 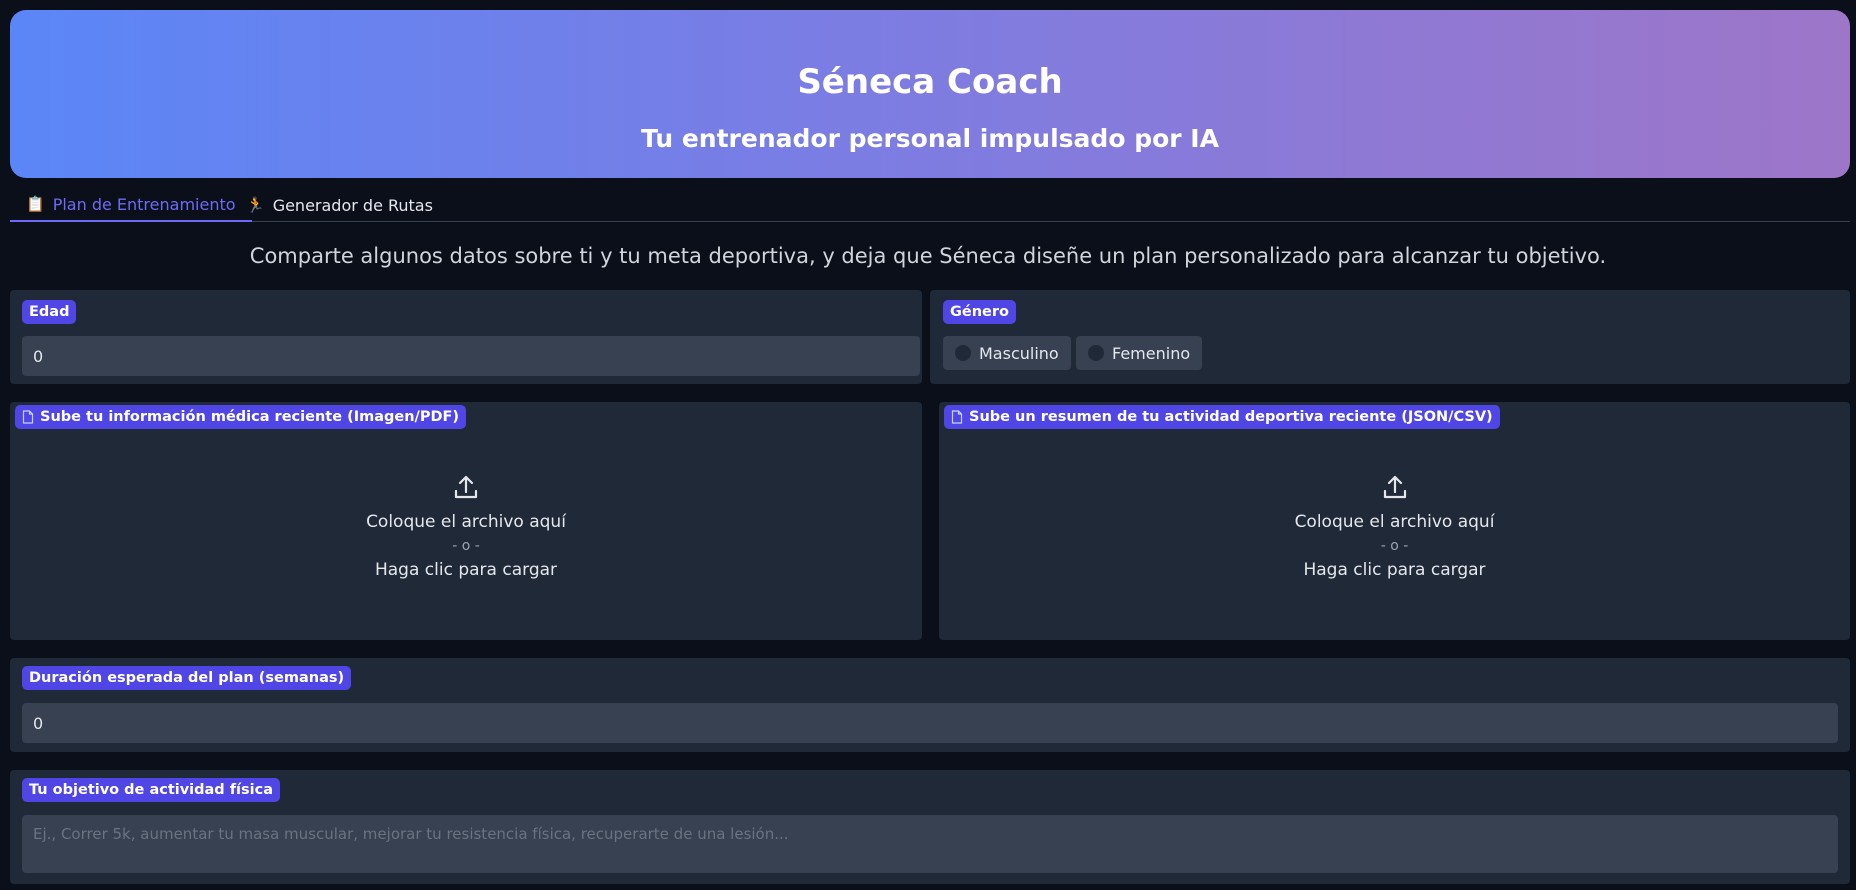 I want to click on tab-label: Generador de Rutas, so click(x=352, y=205).